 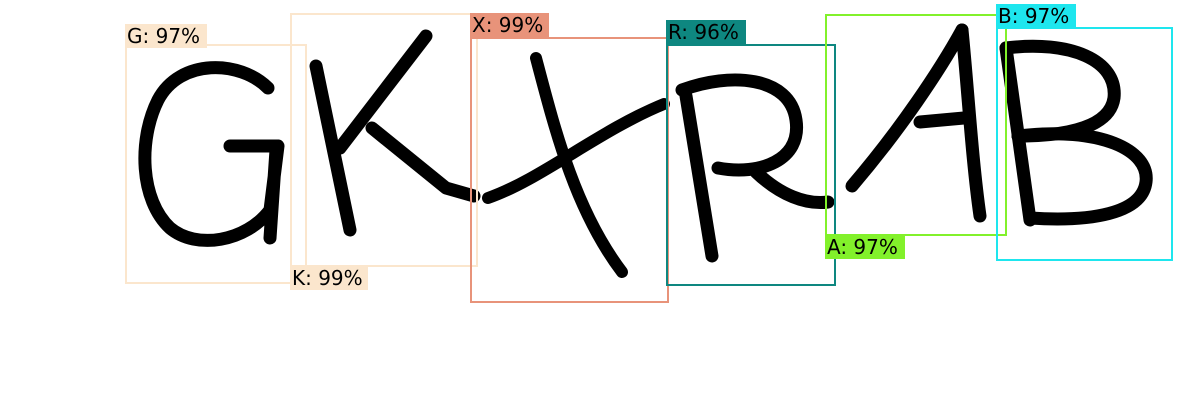 I want to click on detection-box-b, so click(x=1084, y=144).